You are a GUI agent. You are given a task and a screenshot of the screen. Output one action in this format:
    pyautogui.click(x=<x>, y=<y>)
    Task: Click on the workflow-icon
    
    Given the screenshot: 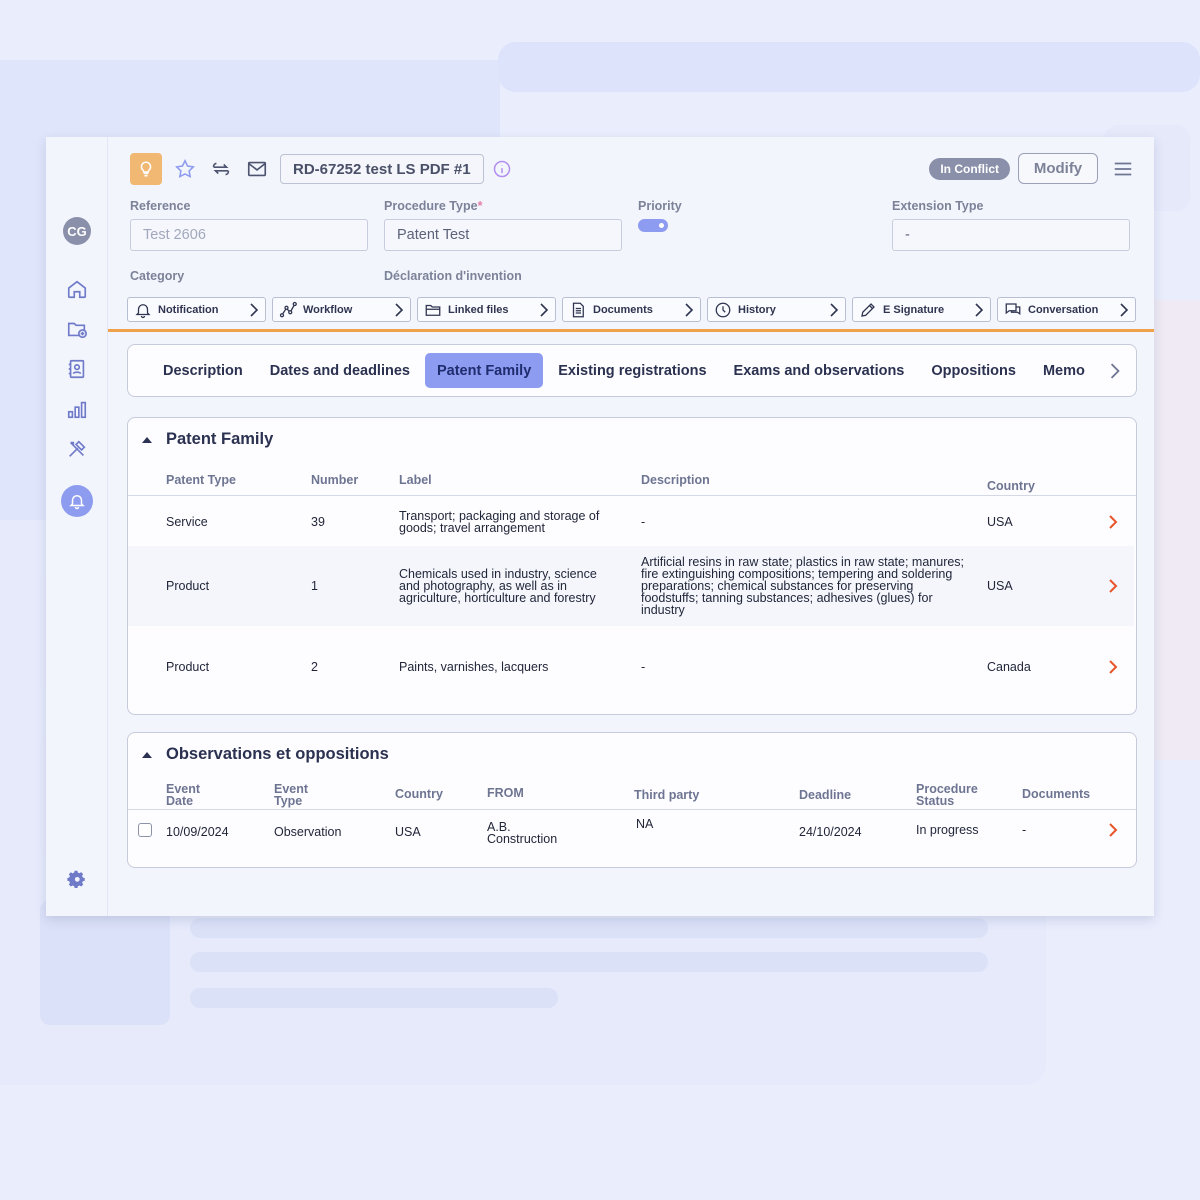 What is the action you would take?
    pyautogui.click(x=288, y=309)
    